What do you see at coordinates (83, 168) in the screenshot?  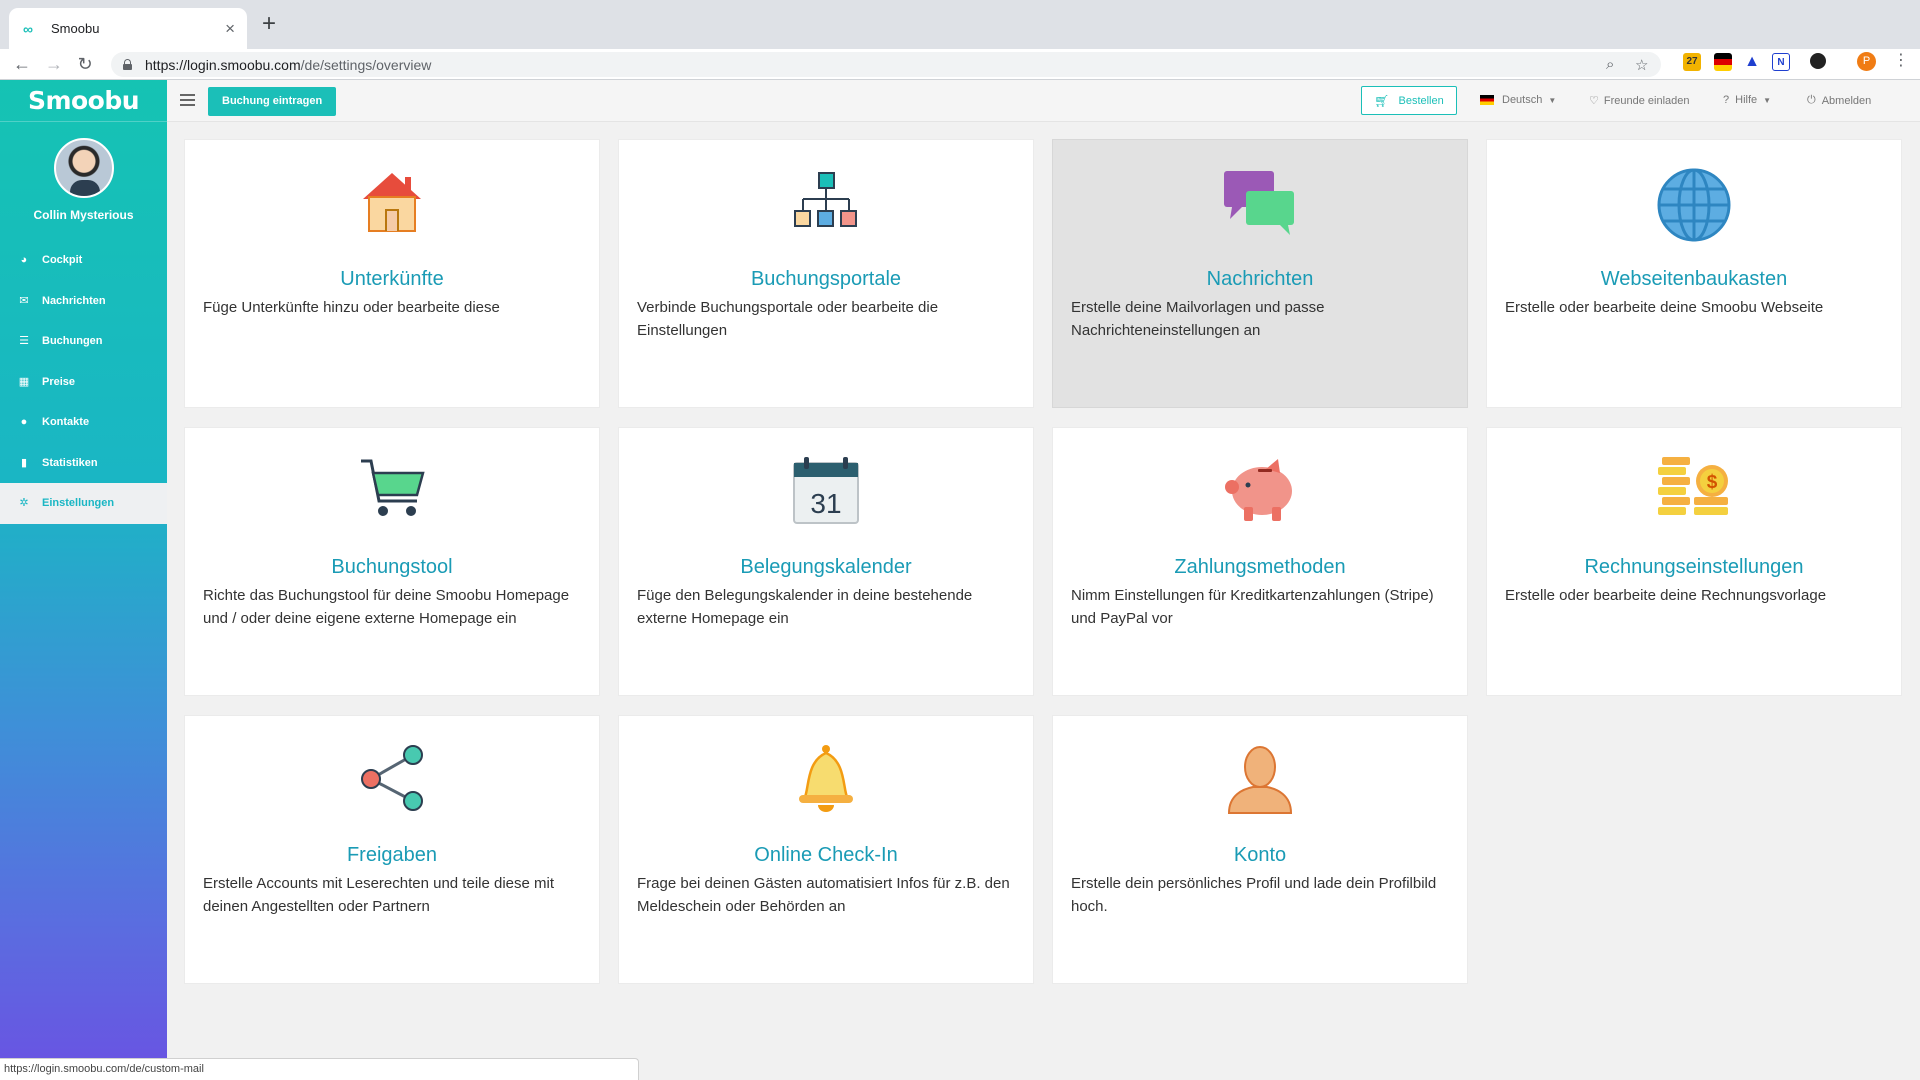 I see `user-avatar` at bounding box center [83, 168].